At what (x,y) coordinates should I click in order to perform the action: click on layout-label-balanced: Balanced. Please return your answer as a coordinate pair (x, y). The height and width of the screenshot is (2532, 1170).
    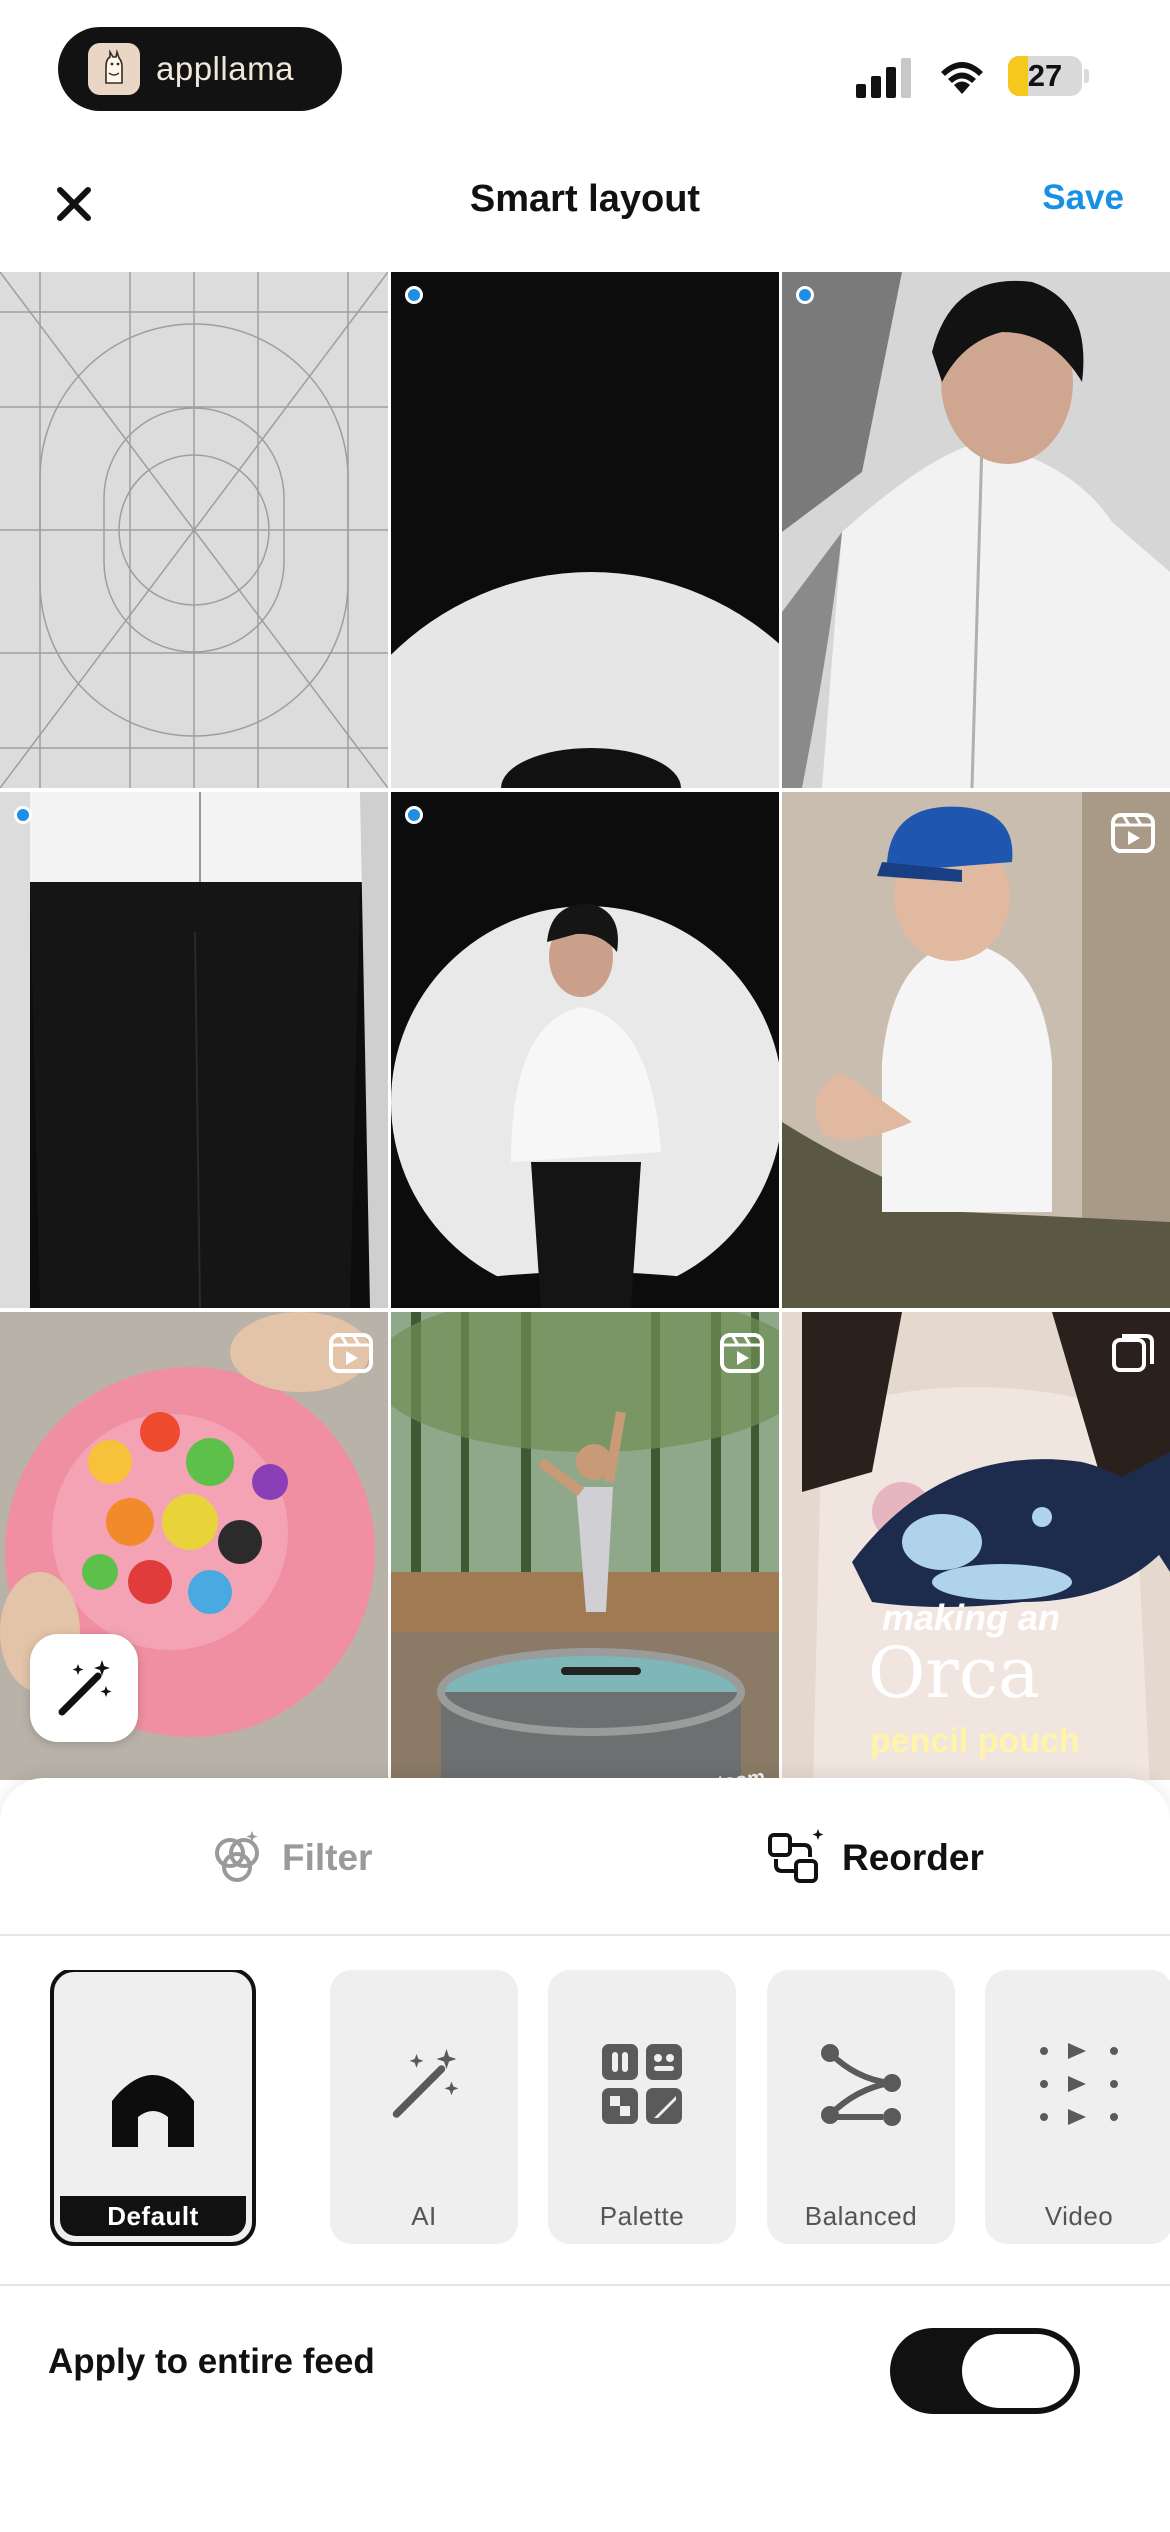
    Looking at the image, I should click on (861, 2216).